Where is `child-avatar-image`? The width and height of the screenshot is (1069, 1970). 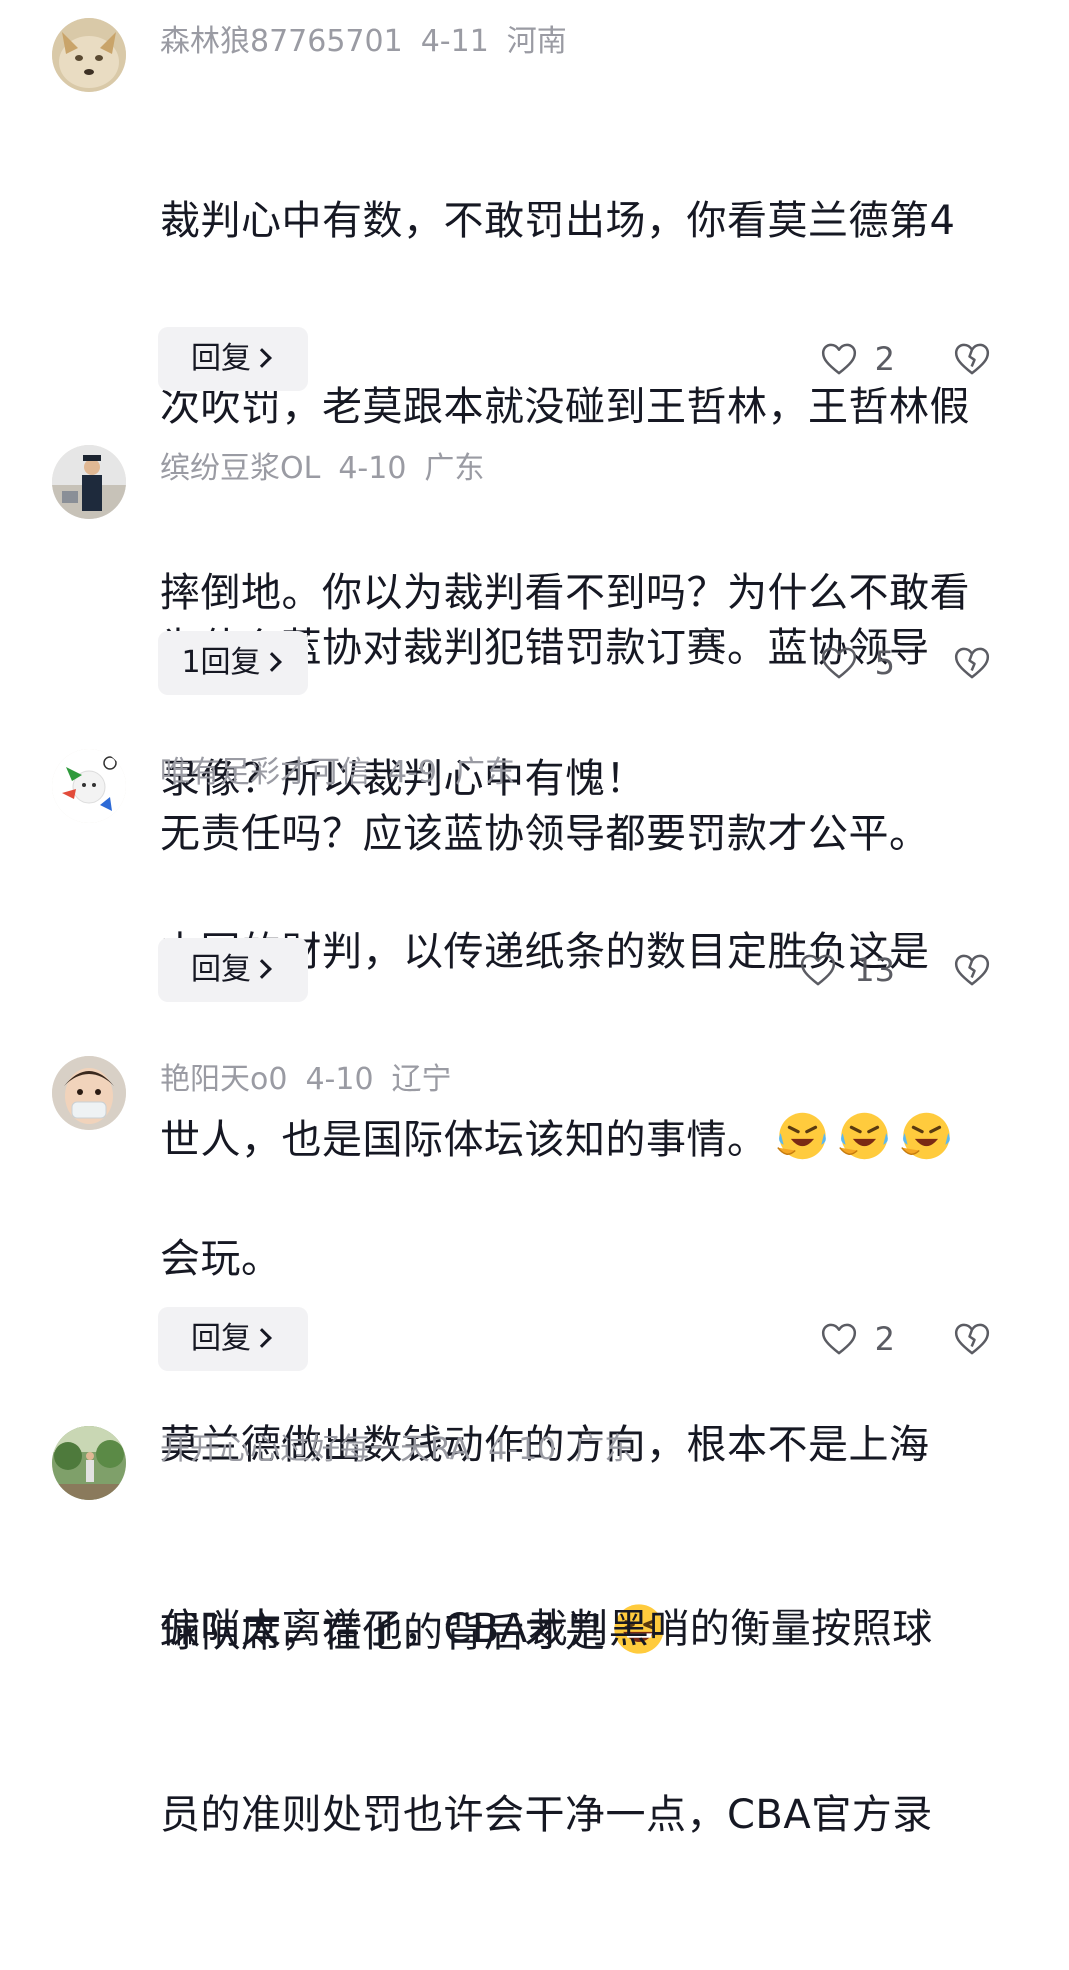
child-avatar-image is located at coordinates (89, 1093).